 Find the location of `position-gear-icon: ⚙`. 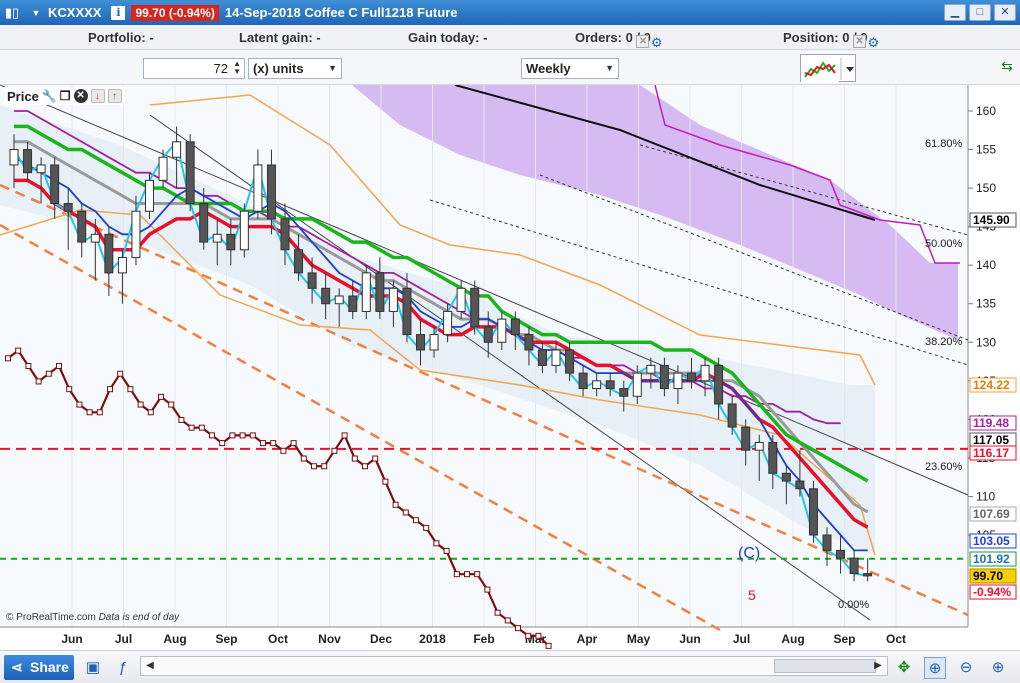

position-gear-icon: ⚙ is located at coordinates (874, 43).